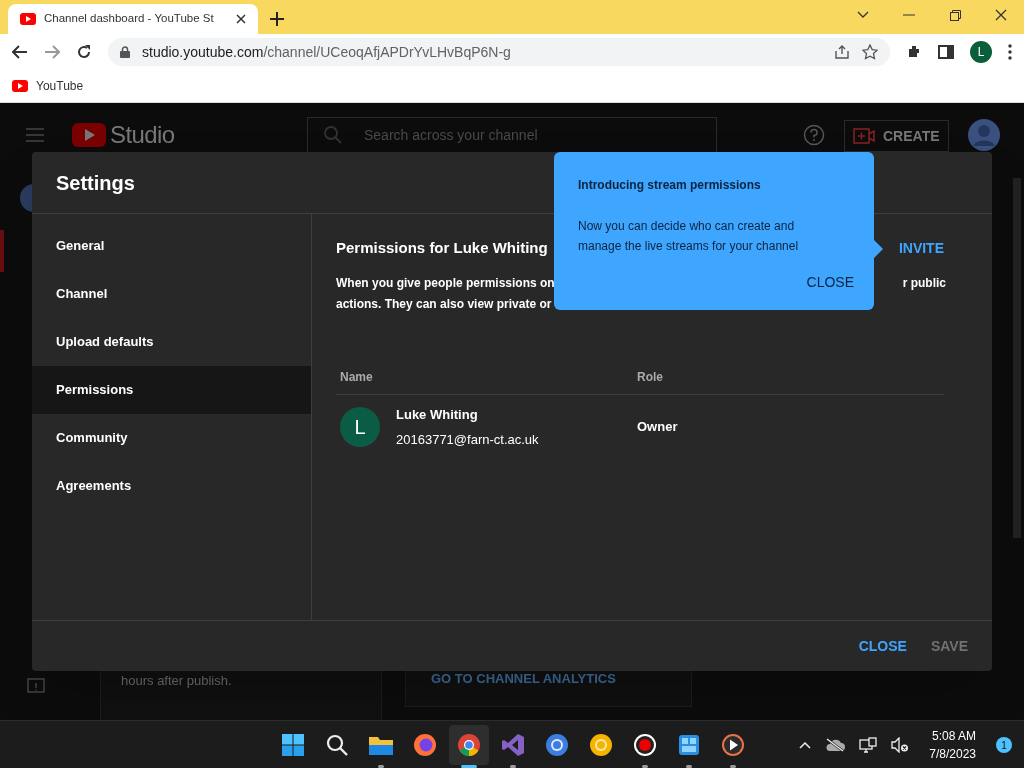 Image resolution: width=1024 pixels, height=768 pixels. What do you see at coordinates (1010, 52) in the screenshot?
I see `menu-icon` at bounding box center [1010, 52].